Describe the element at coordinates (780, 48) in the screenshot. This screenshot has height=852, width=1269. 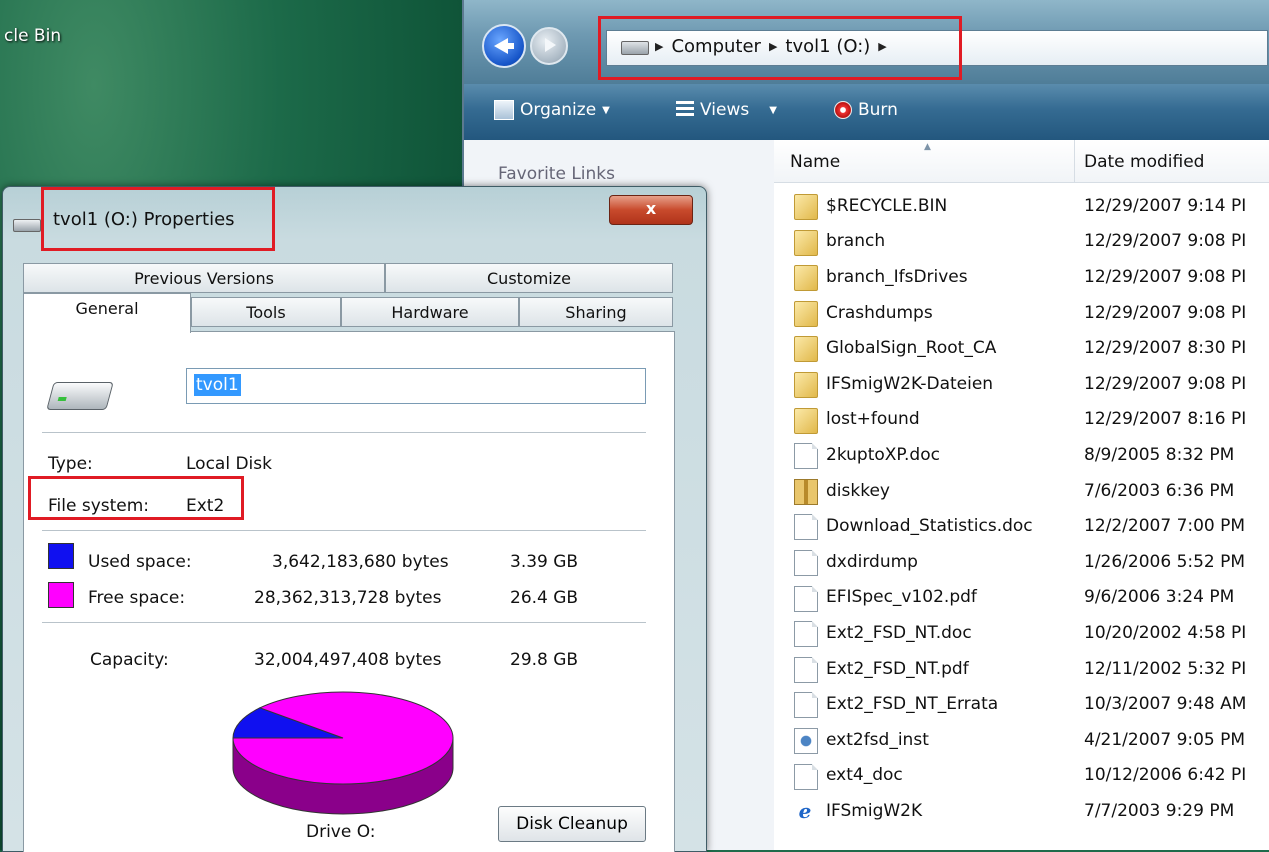
I see `address-highlight-box` at that location.